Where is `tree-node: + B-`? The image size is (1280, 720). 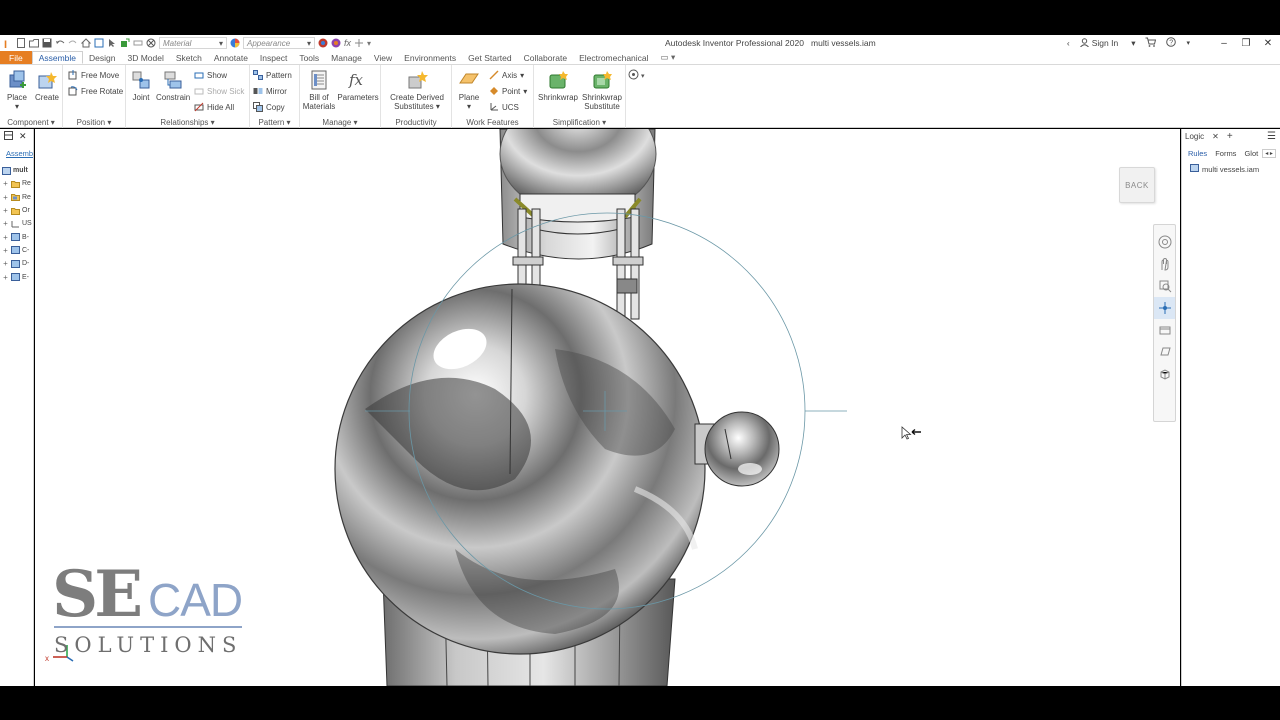
tree-node: + B- is located at coordinates (16, 236).